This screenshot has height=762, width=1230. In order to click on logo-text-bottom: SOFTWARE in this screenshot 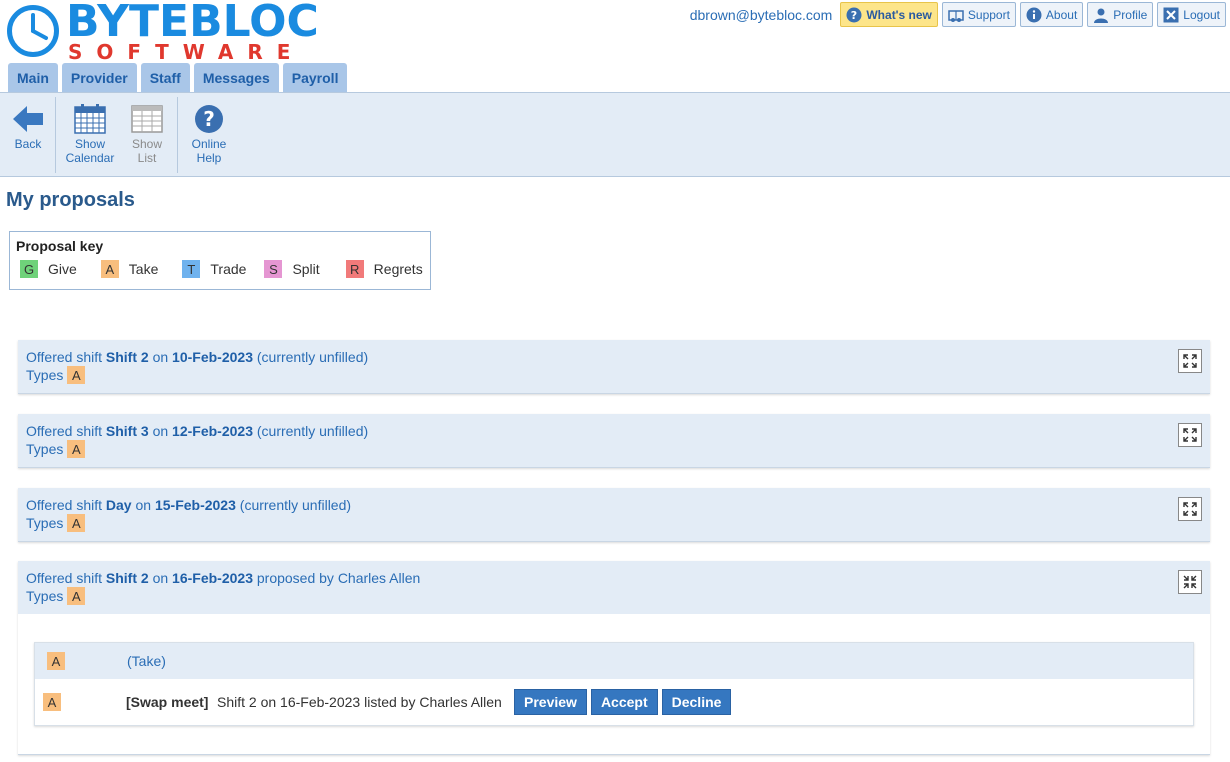, I will do `click(186, 52)`.